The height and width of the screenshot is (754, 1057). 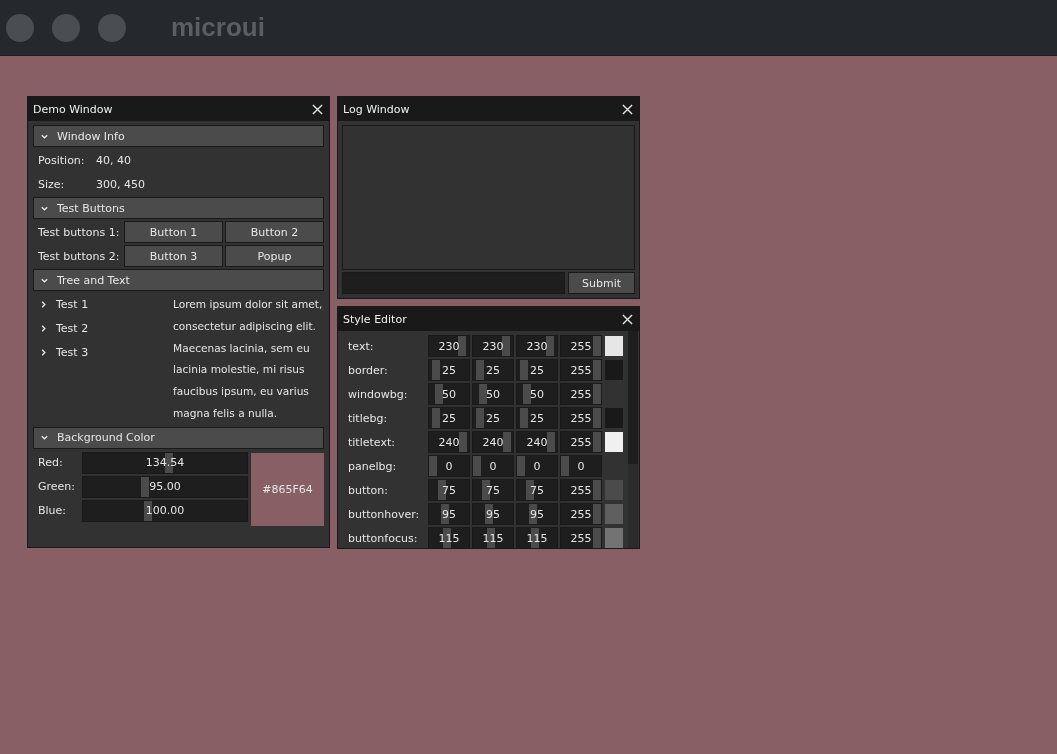 I want to click on window-titlebar: Style Editor, so click(x=488, y=319).